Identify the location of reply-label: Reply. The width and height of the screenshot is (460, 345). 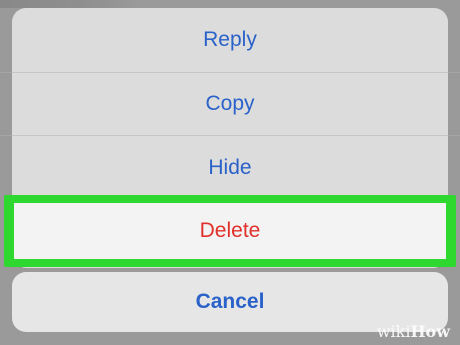
(230, 39).